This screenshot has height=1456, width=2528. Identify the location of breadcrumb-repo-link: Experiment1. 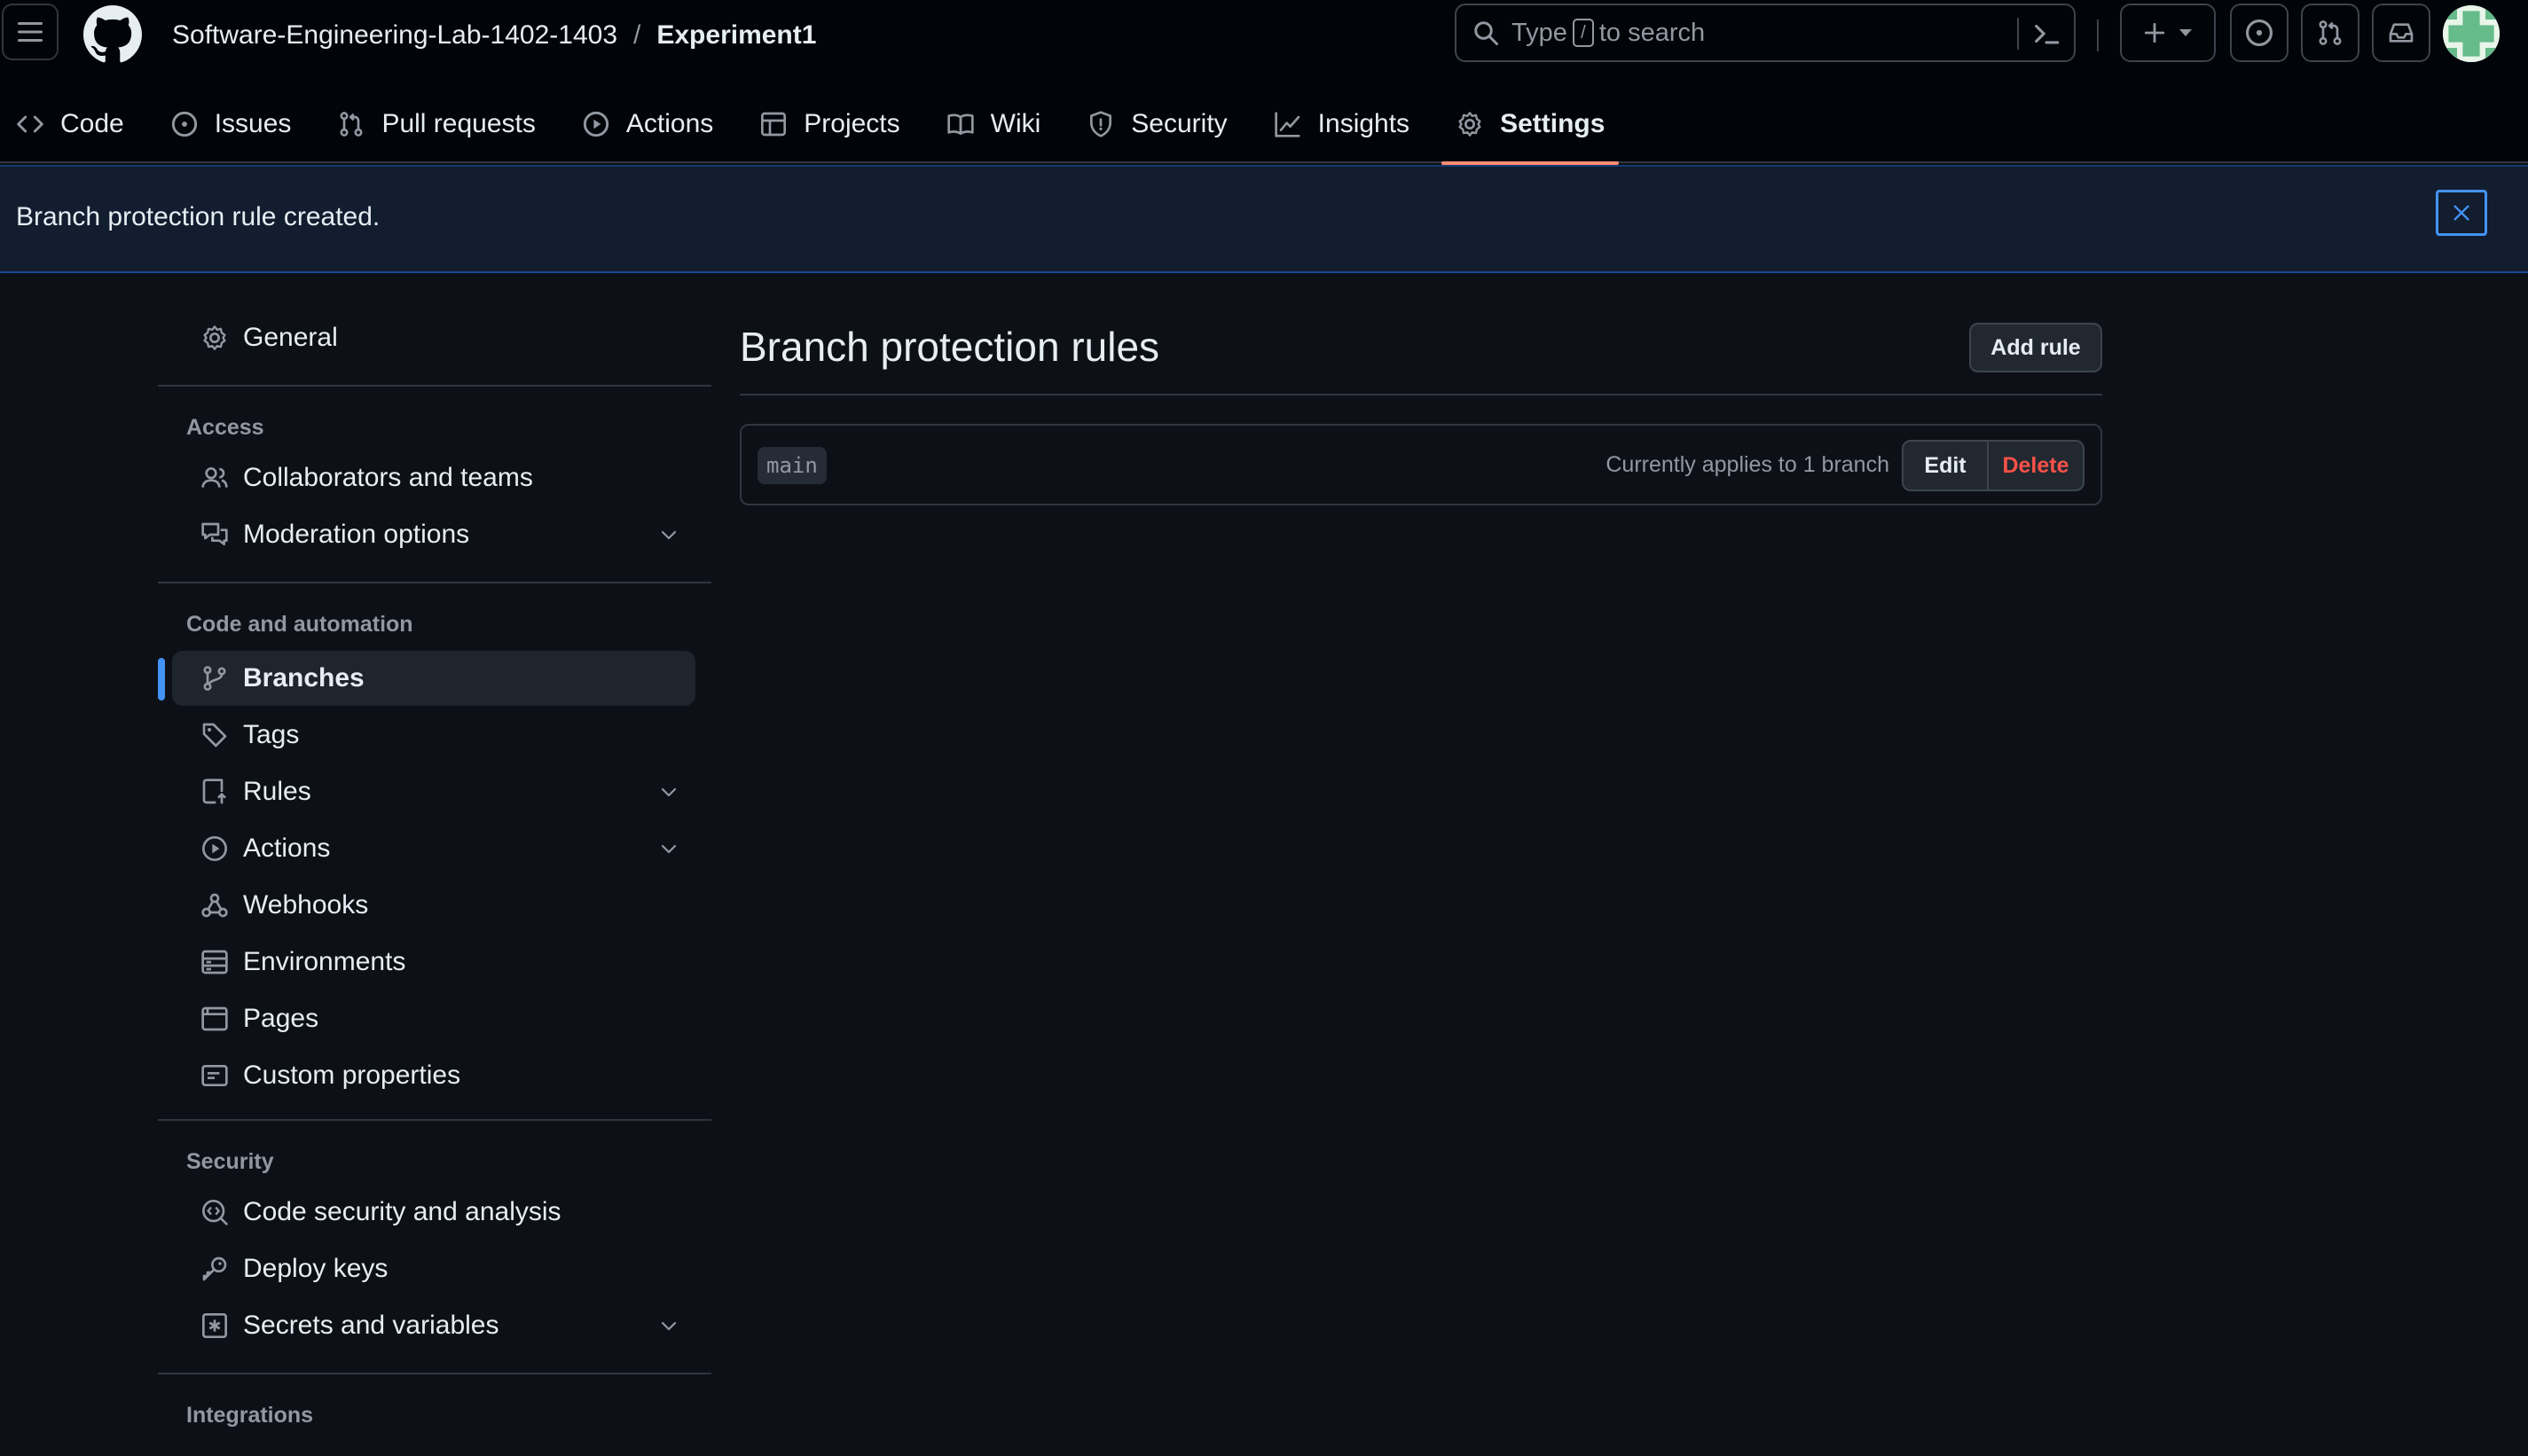
(736, 35).